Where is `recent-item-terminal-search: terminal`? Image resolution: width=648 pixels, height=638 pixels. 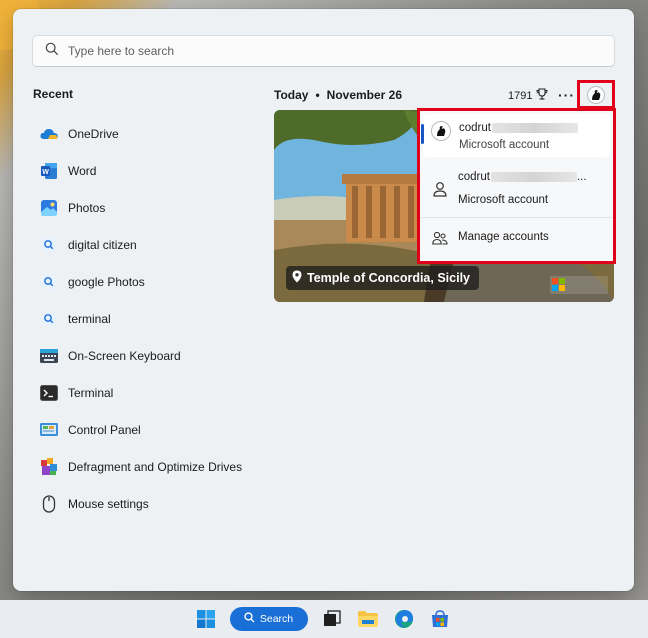
recent-item-terminal-search: terminal is located at coordinates (149, 318).